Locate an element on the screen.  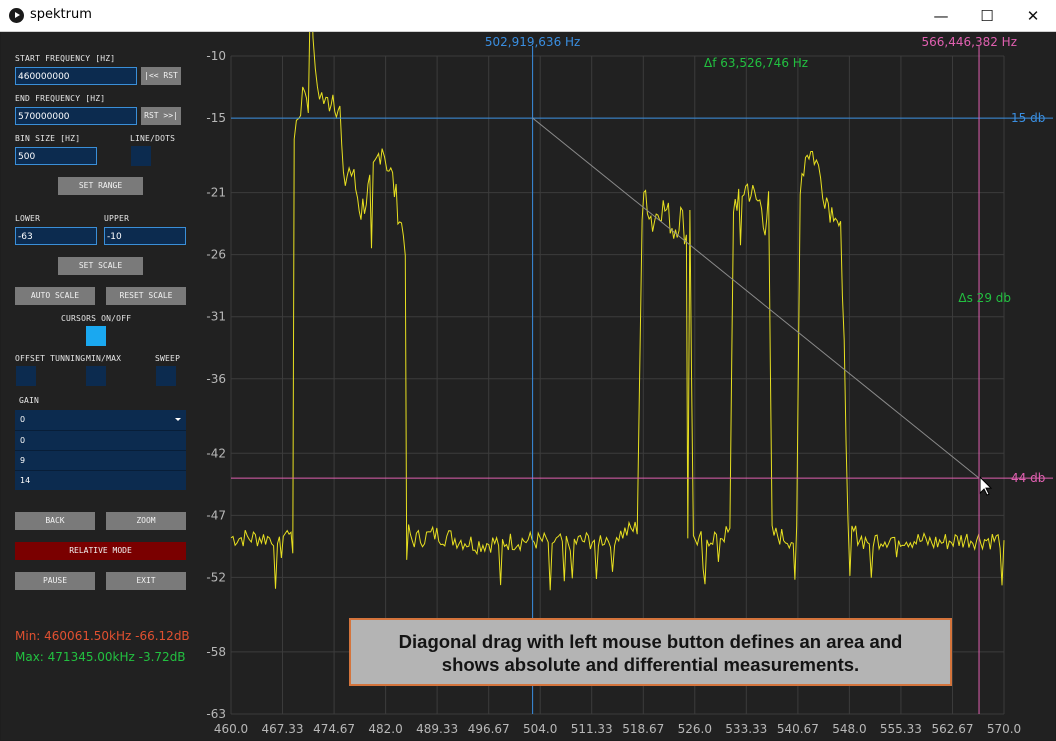
auto-scale-button: AUTO SCALE is located at coordinates (55, 296).